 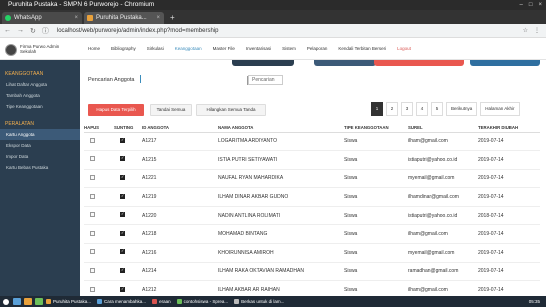 I want to click on page-4-button: 4, so click(x=422, y=109).